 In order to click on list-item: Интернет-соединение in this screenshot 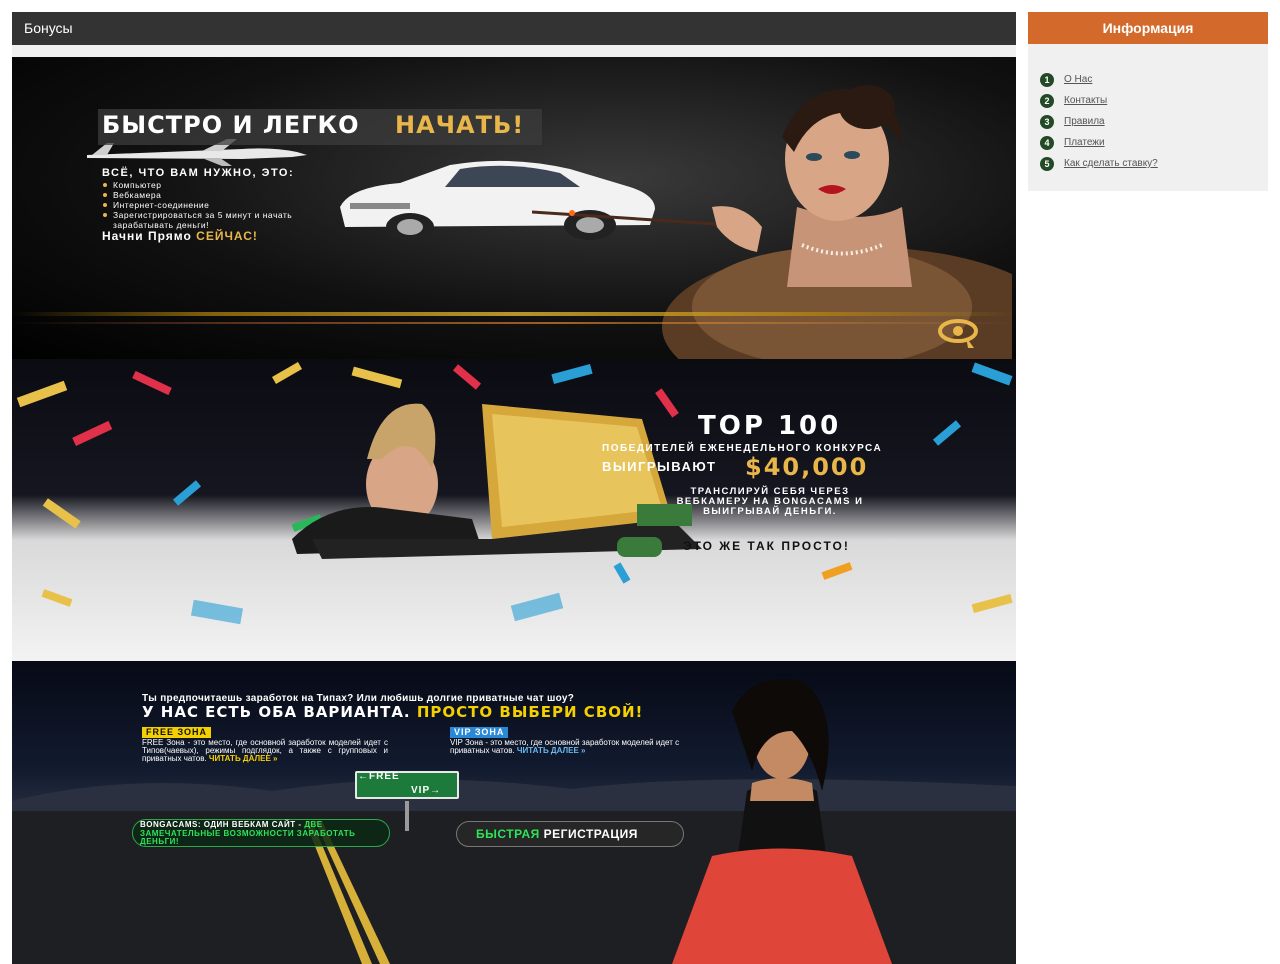, I will do `click(212, 205)`.